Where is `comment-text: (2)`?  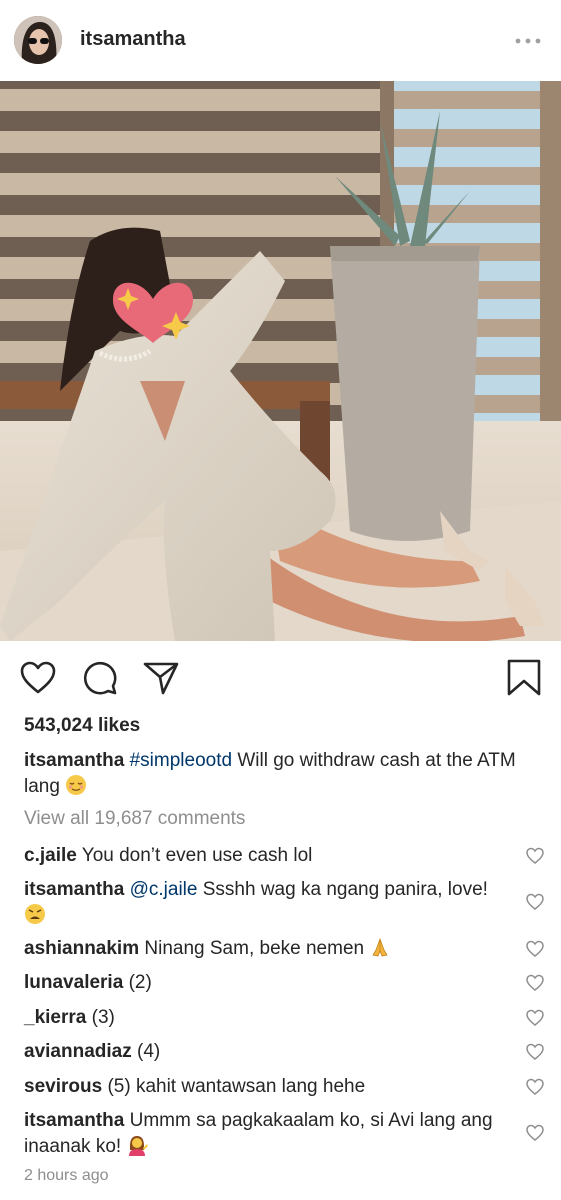 comment-text: (2) is located at coordinates (140, 982).